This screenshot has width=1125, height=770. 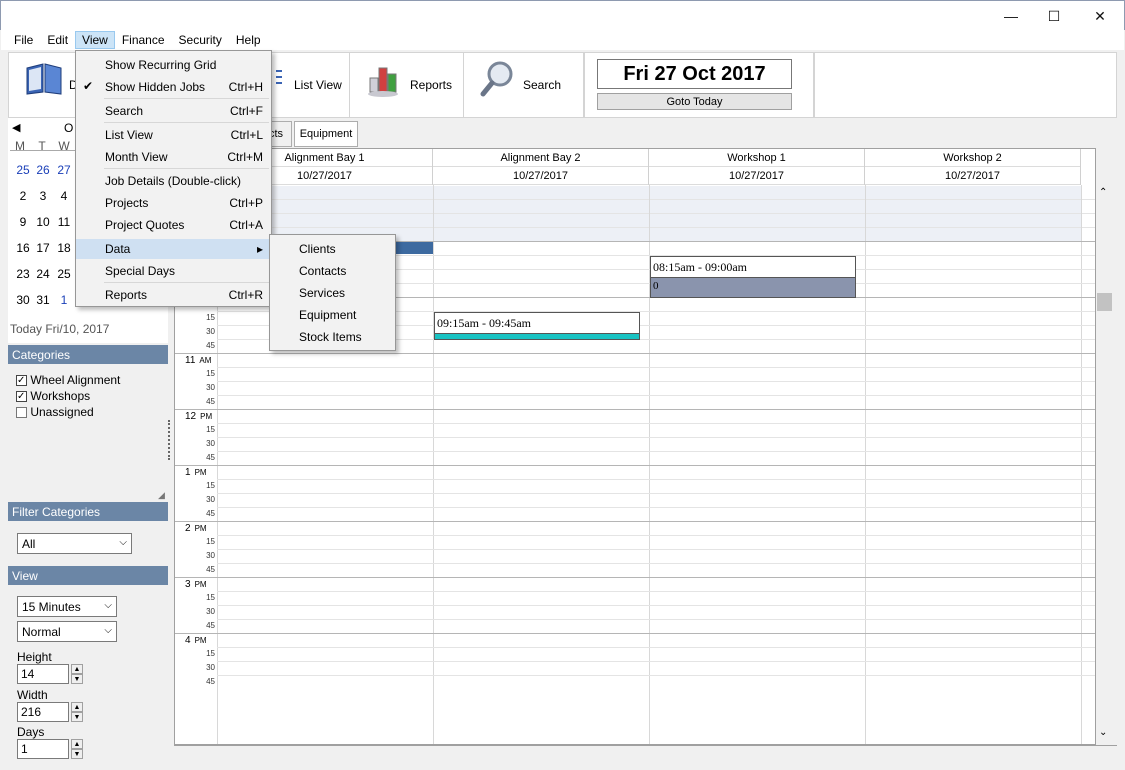 What do you see at coordinates (88, 354) in the screenshot?
I see `categories-header: Categories` at bounding box center [88, 354].